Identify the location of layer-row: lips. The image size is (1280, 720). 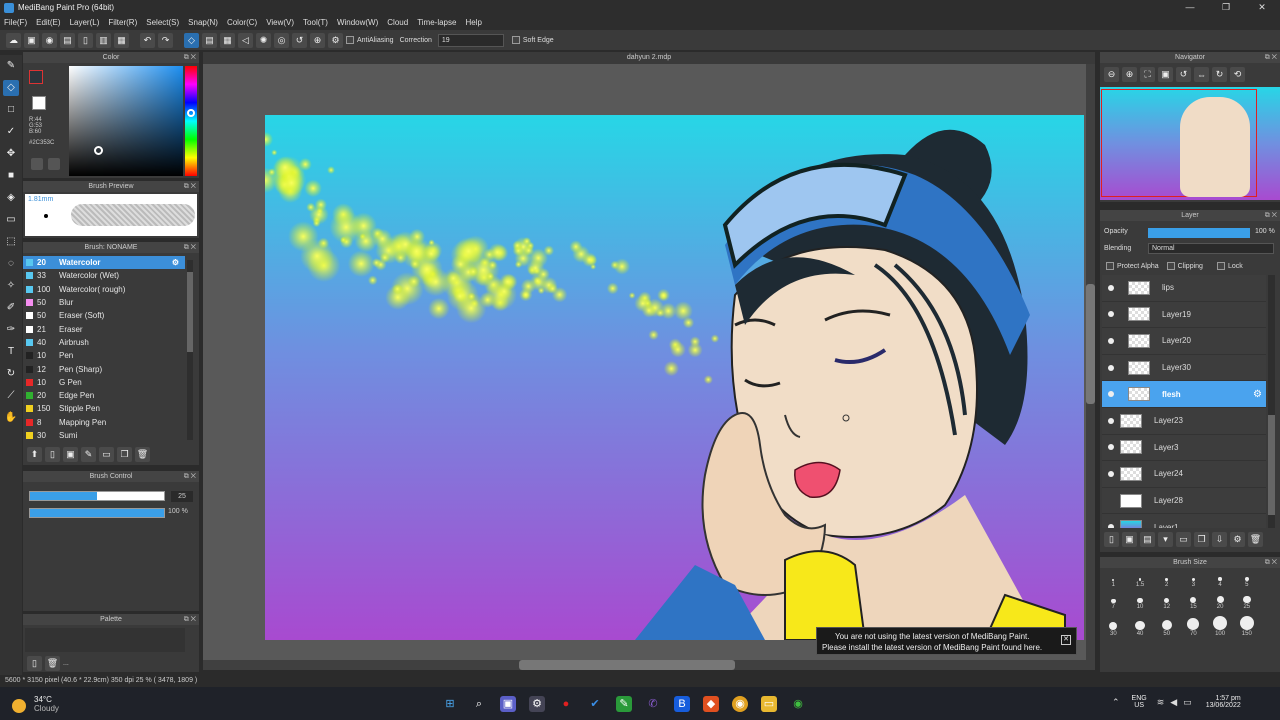
(1184, 288).